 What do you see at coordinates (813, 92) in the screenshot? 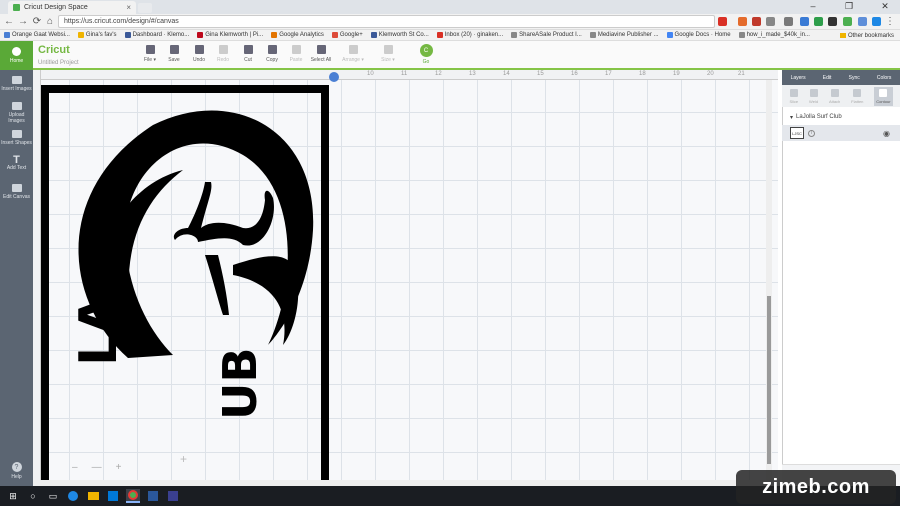
I see `weld-icon` at bounding box center [813, 92].